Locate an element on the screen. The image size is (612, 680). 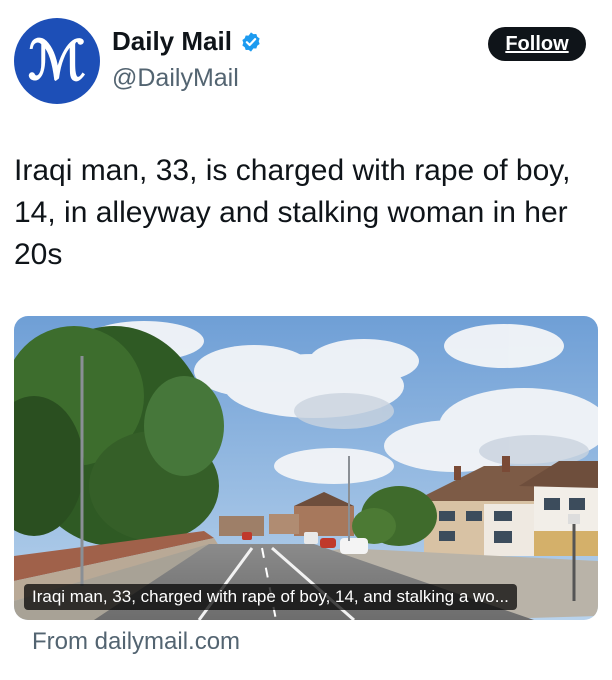
verified-badge-icon is located at coordinates (251, 41).